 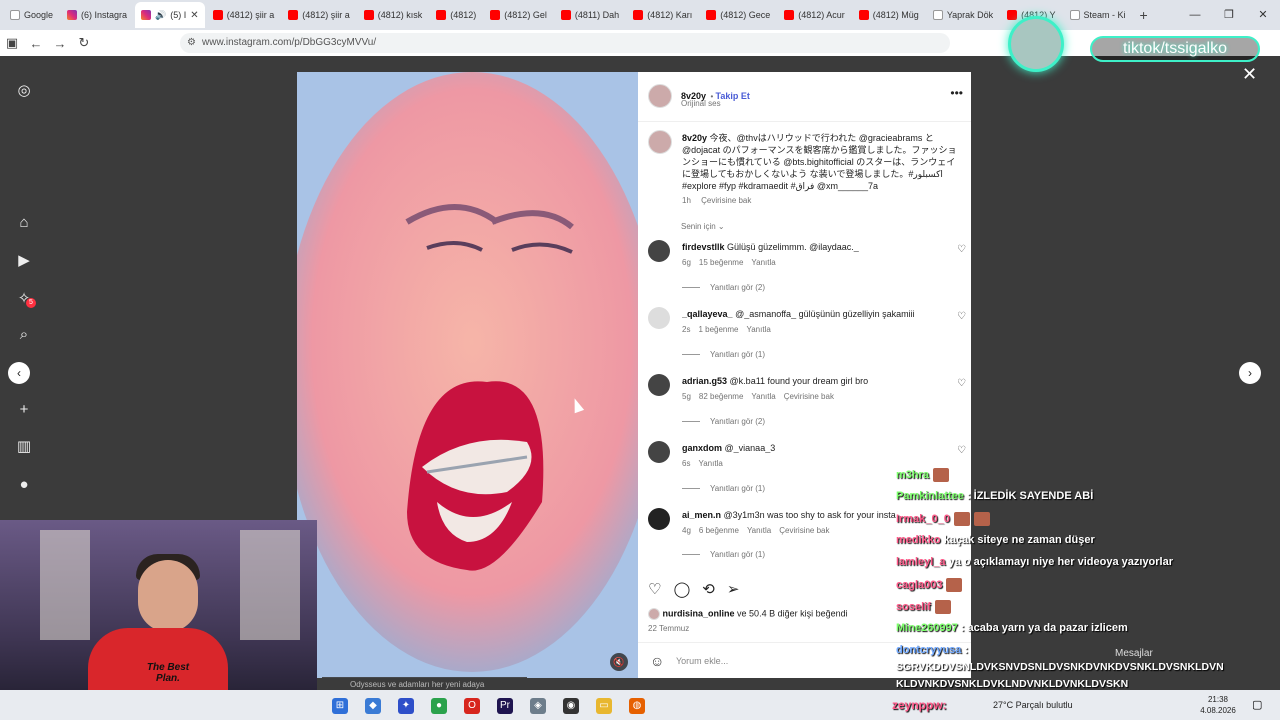 I want to click on premiere-icon: Pr, so click(x=505, y=706).